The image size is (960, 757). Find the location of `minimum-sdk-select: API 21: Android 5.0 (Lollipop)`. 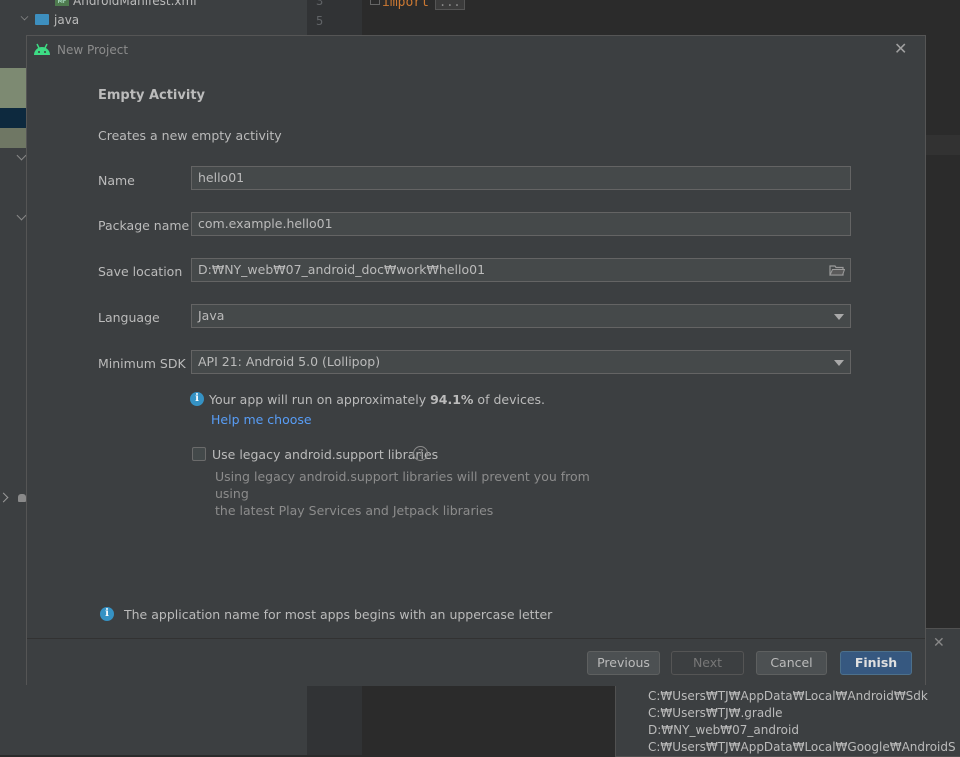

minimum-sdk-select: API 21: Android 5.0 (Lollipop) is located at coordinates (521, 362).